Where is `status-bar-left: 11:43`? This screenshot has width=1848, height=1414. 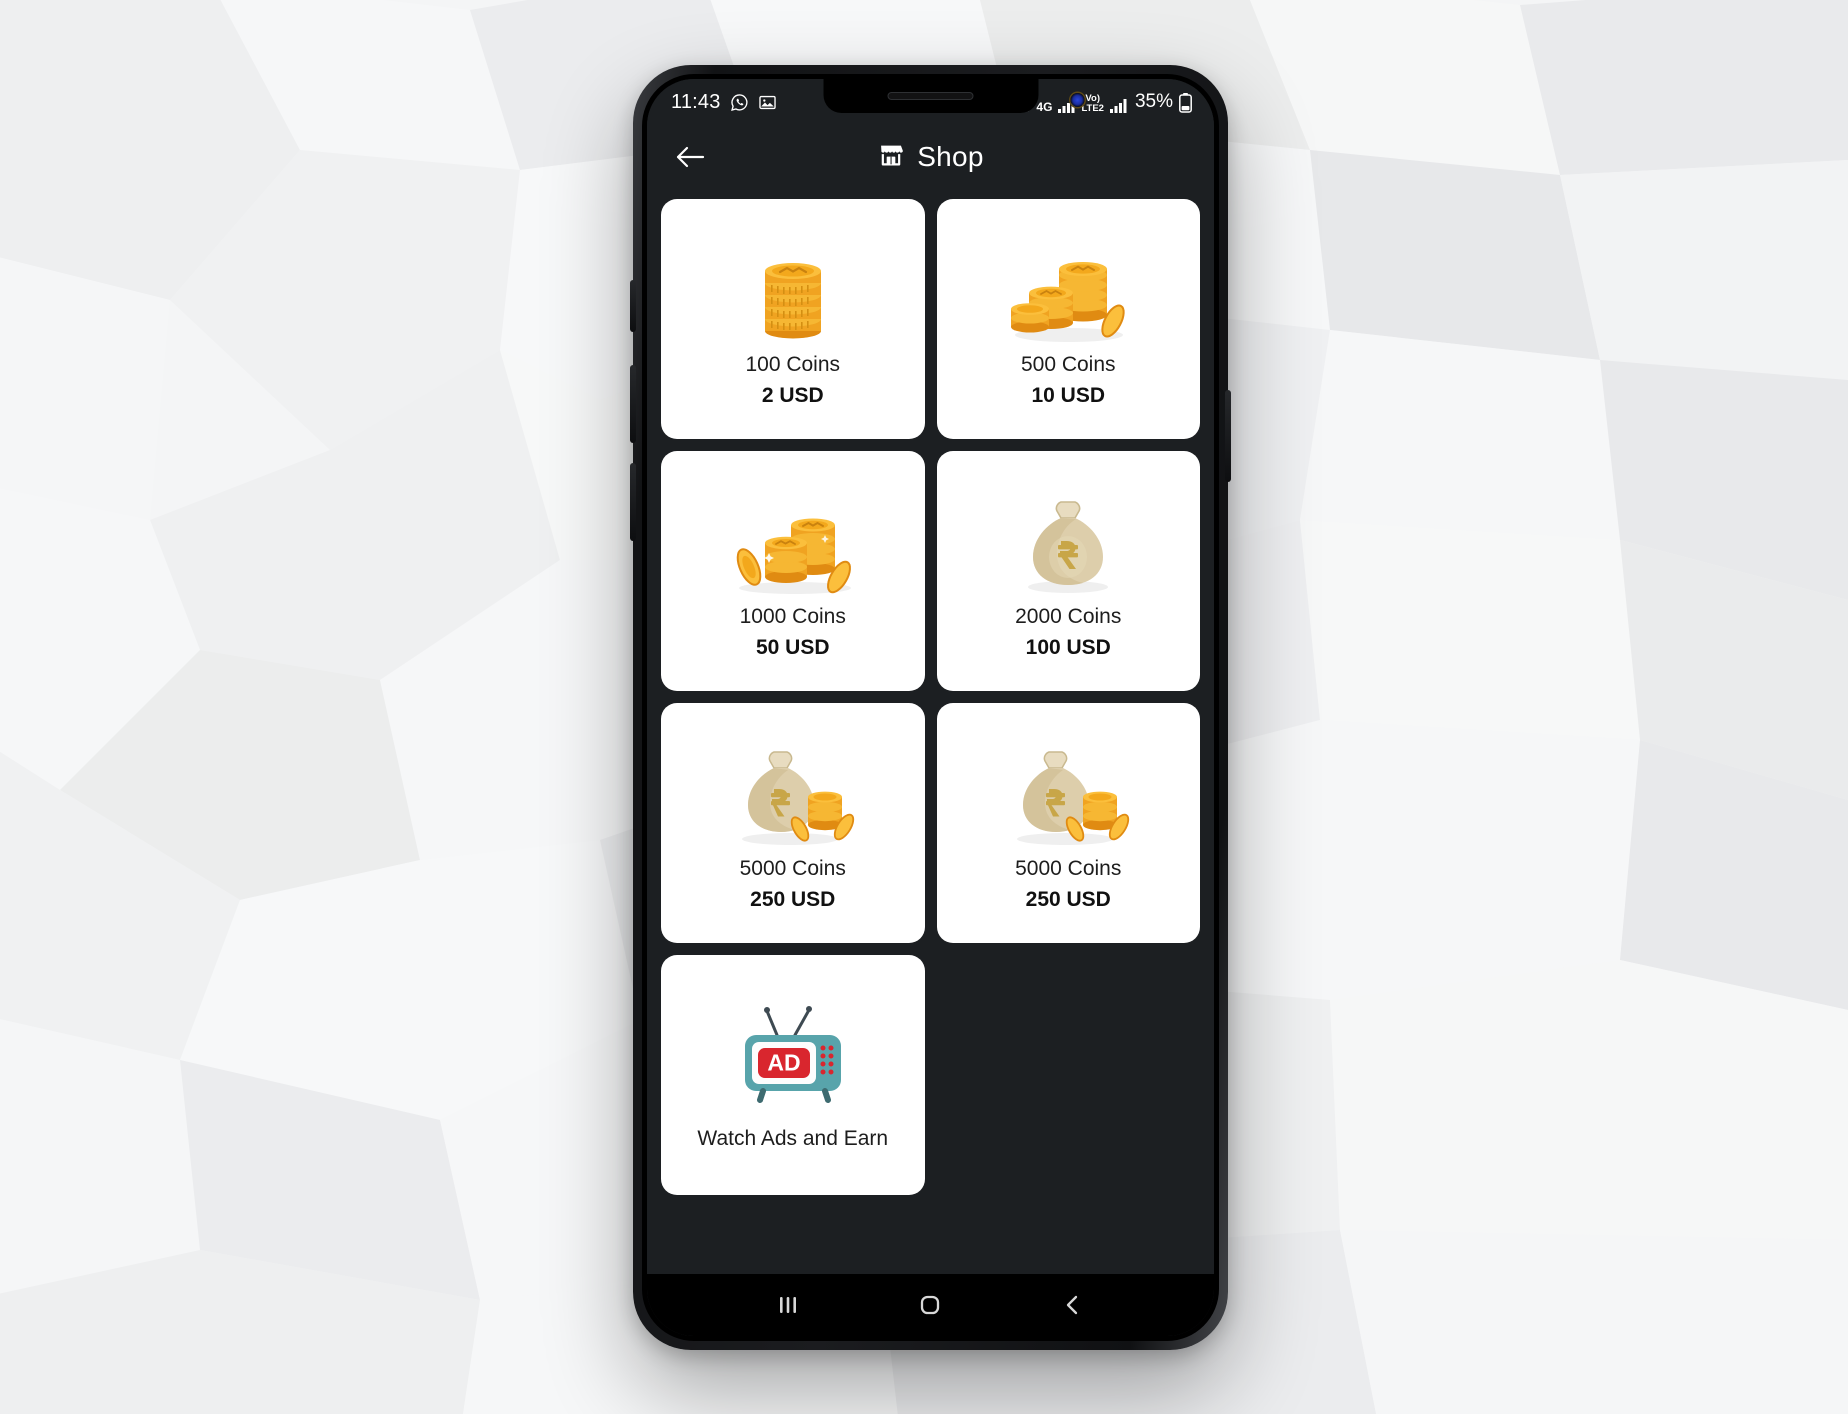 status-bar-left: 11:43 is located at coordinates (724, 102).